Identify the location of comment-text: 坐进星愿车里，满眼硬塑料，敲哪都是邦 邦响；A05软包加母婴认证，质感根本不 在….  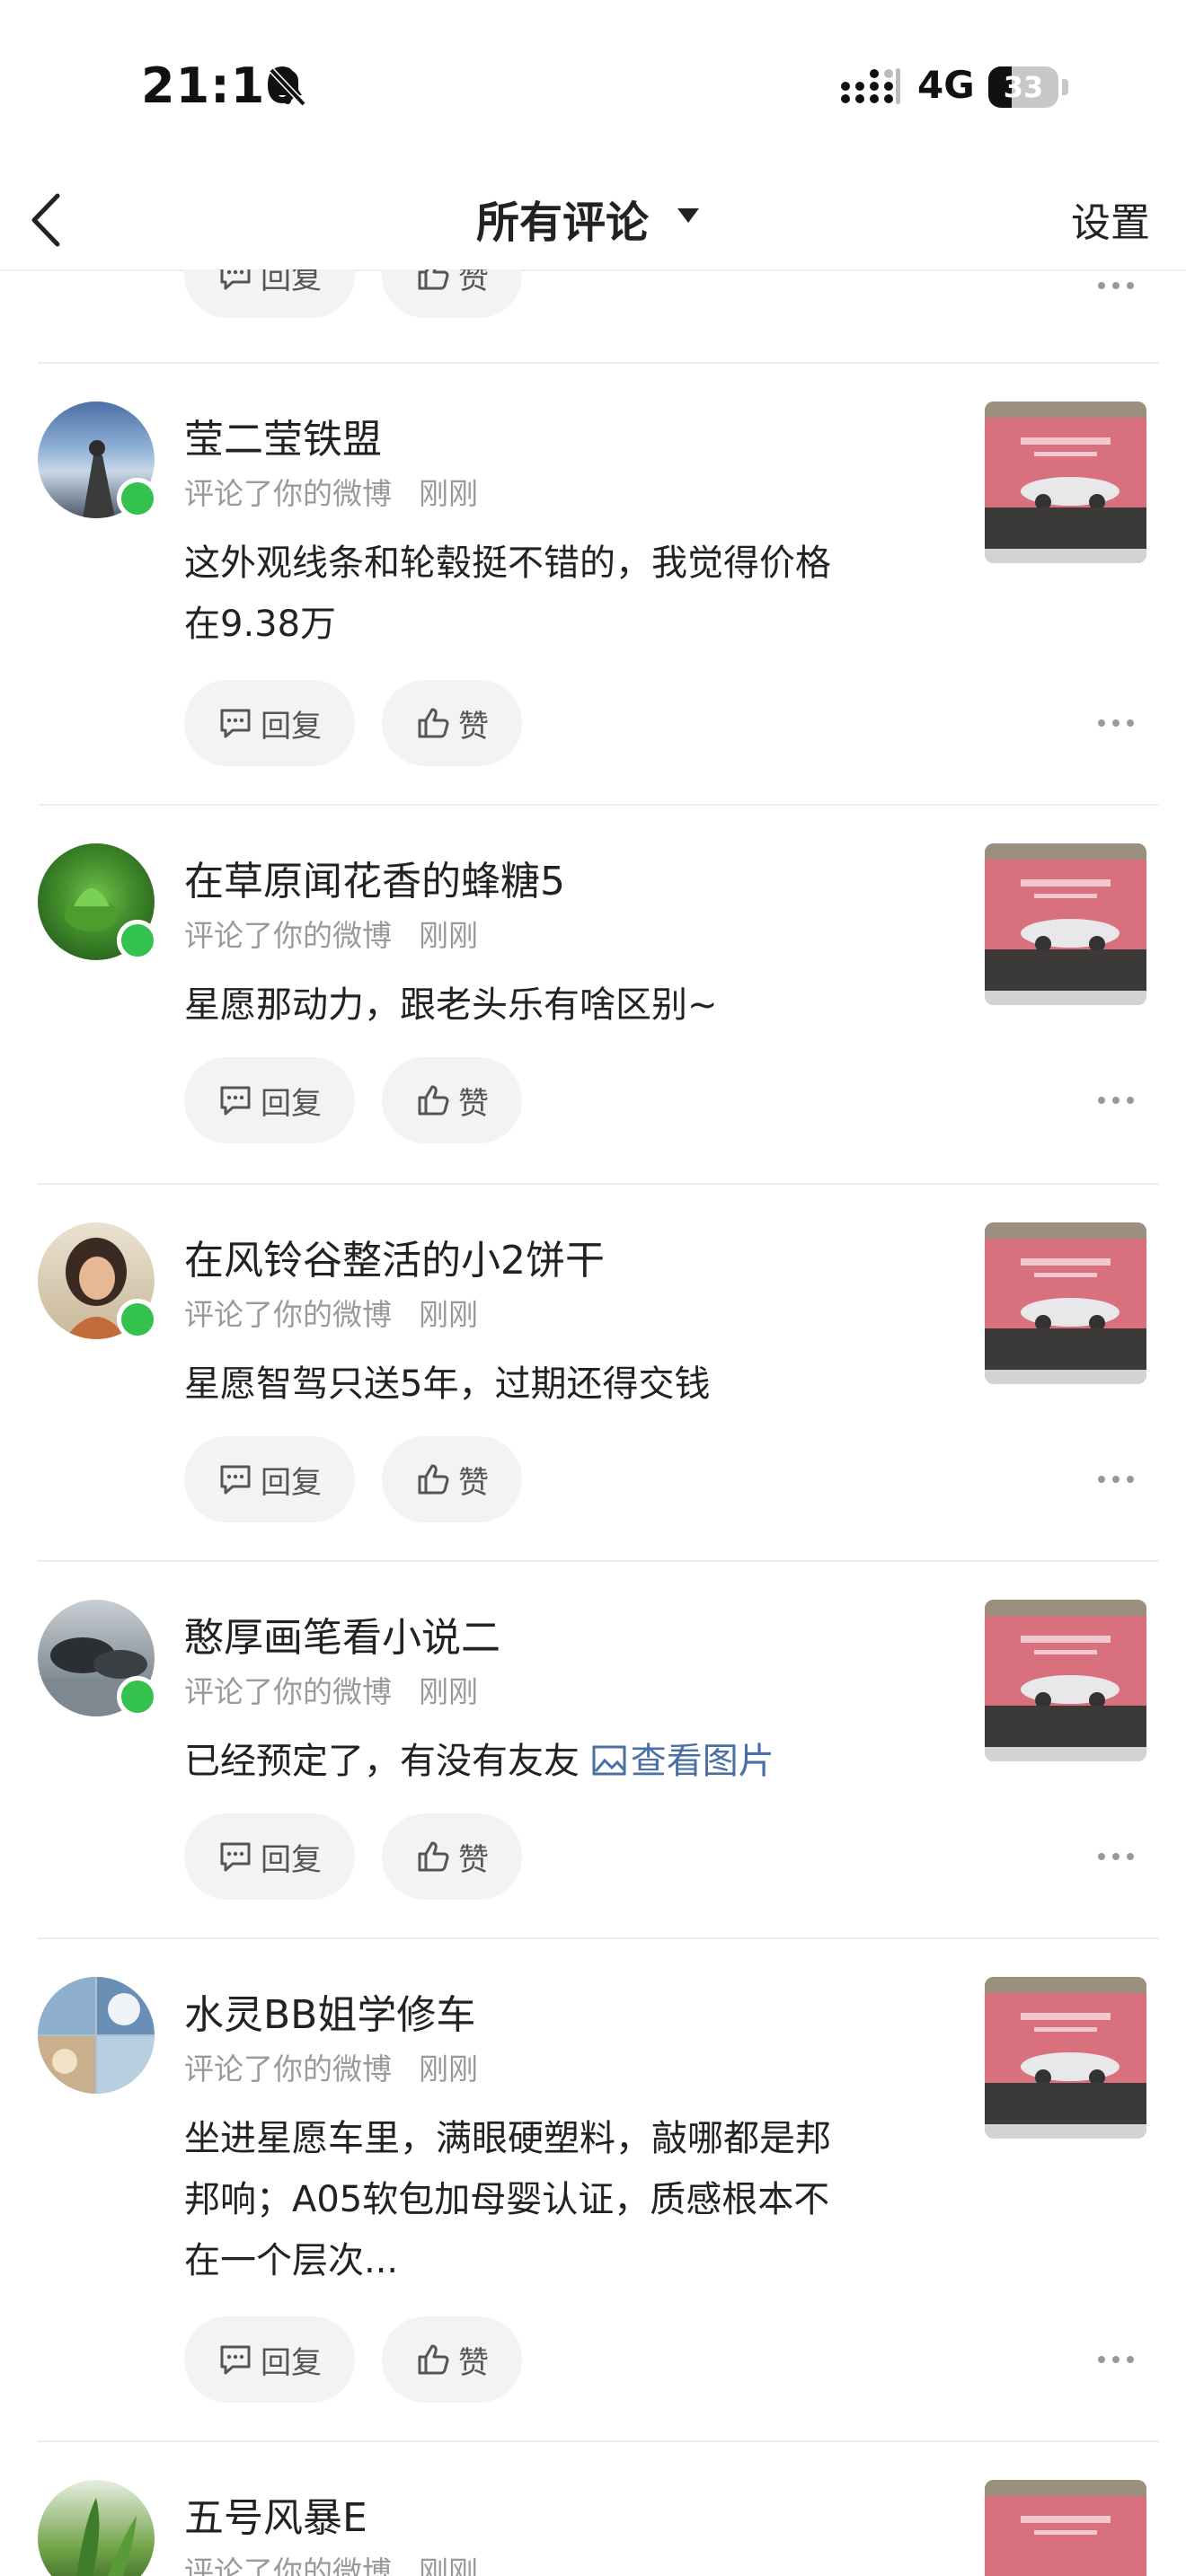
(552, 2199).